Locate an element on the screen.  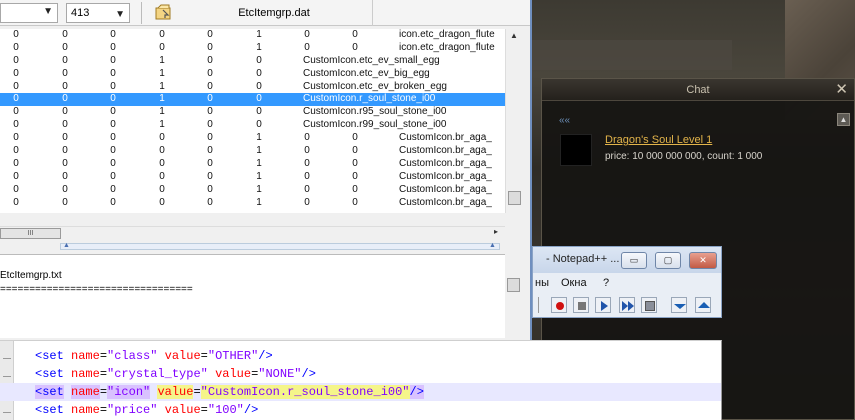
type-select: ▼ is located at coordinates (29, 13).